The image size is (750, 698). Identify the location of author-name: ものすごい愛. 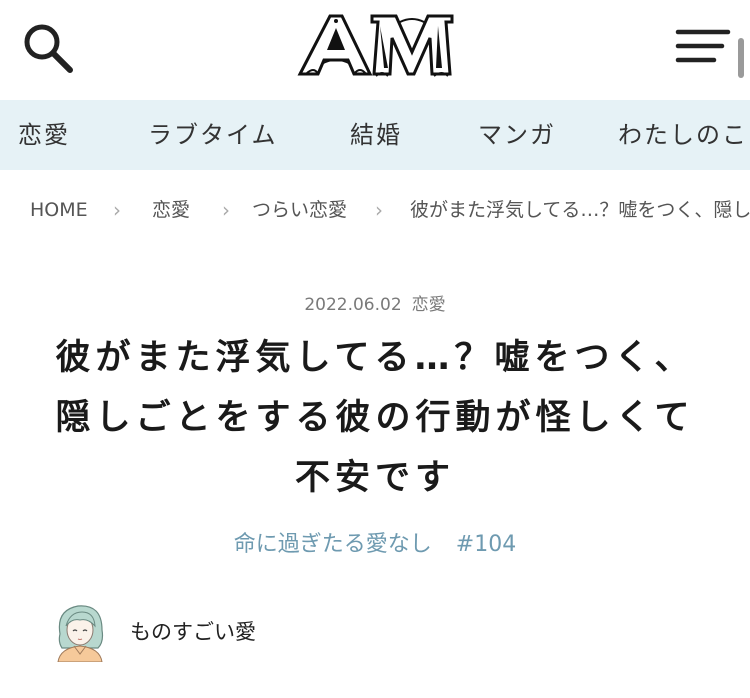
(193, 631).